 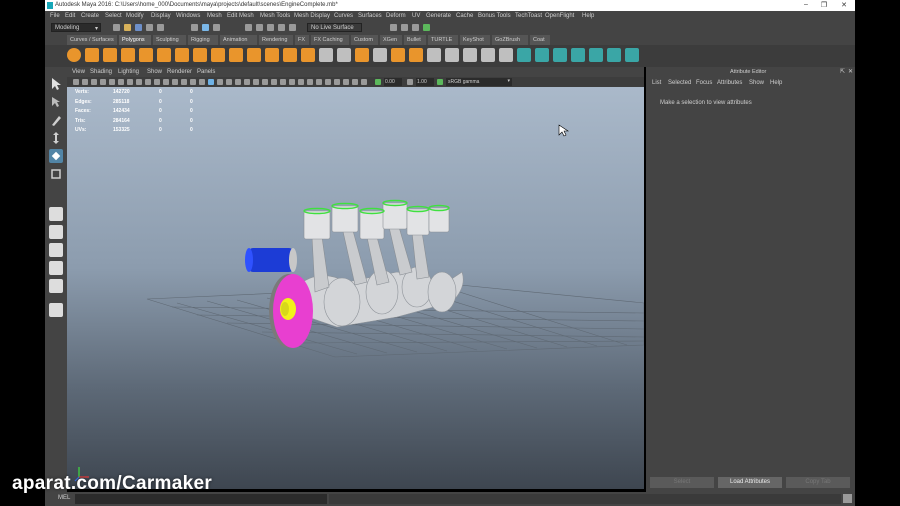 I want to click on undo-icon, so click(x=149, y=27).